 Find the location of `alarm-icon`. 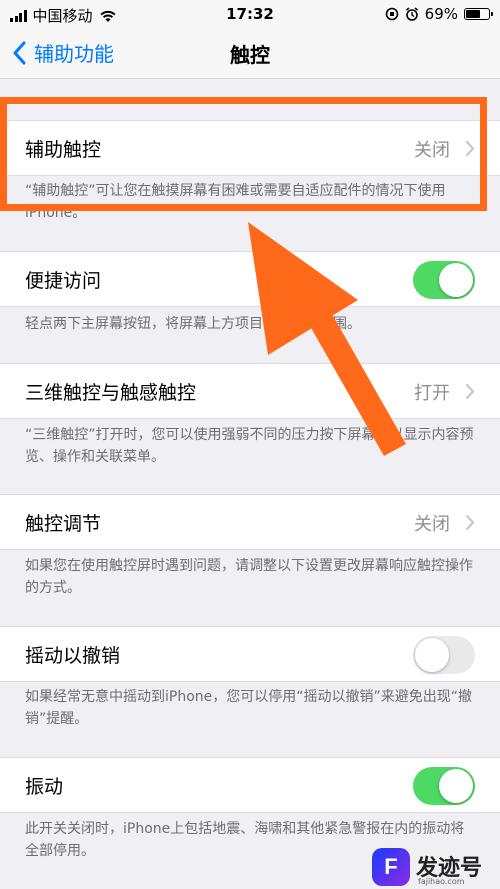

alarm-icon is located at coordinates (411, 14).